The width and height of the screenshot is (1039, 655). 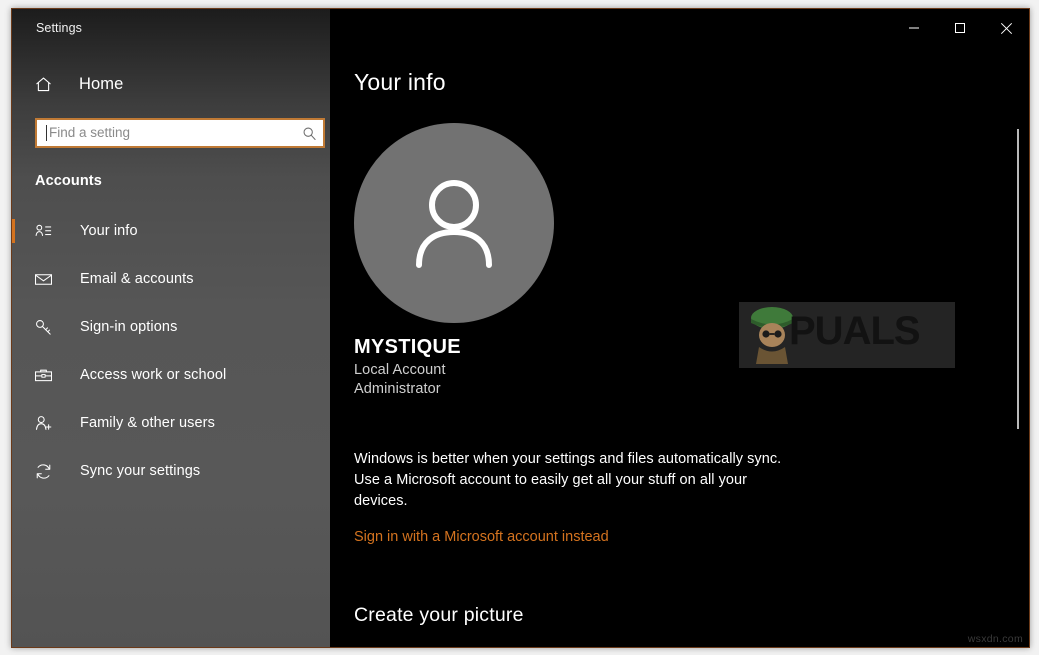 What do you see at coordinates (109, 231) in the screenshot?
I see `sidebar-item-label: Your info` at bounding box center [109, 231].